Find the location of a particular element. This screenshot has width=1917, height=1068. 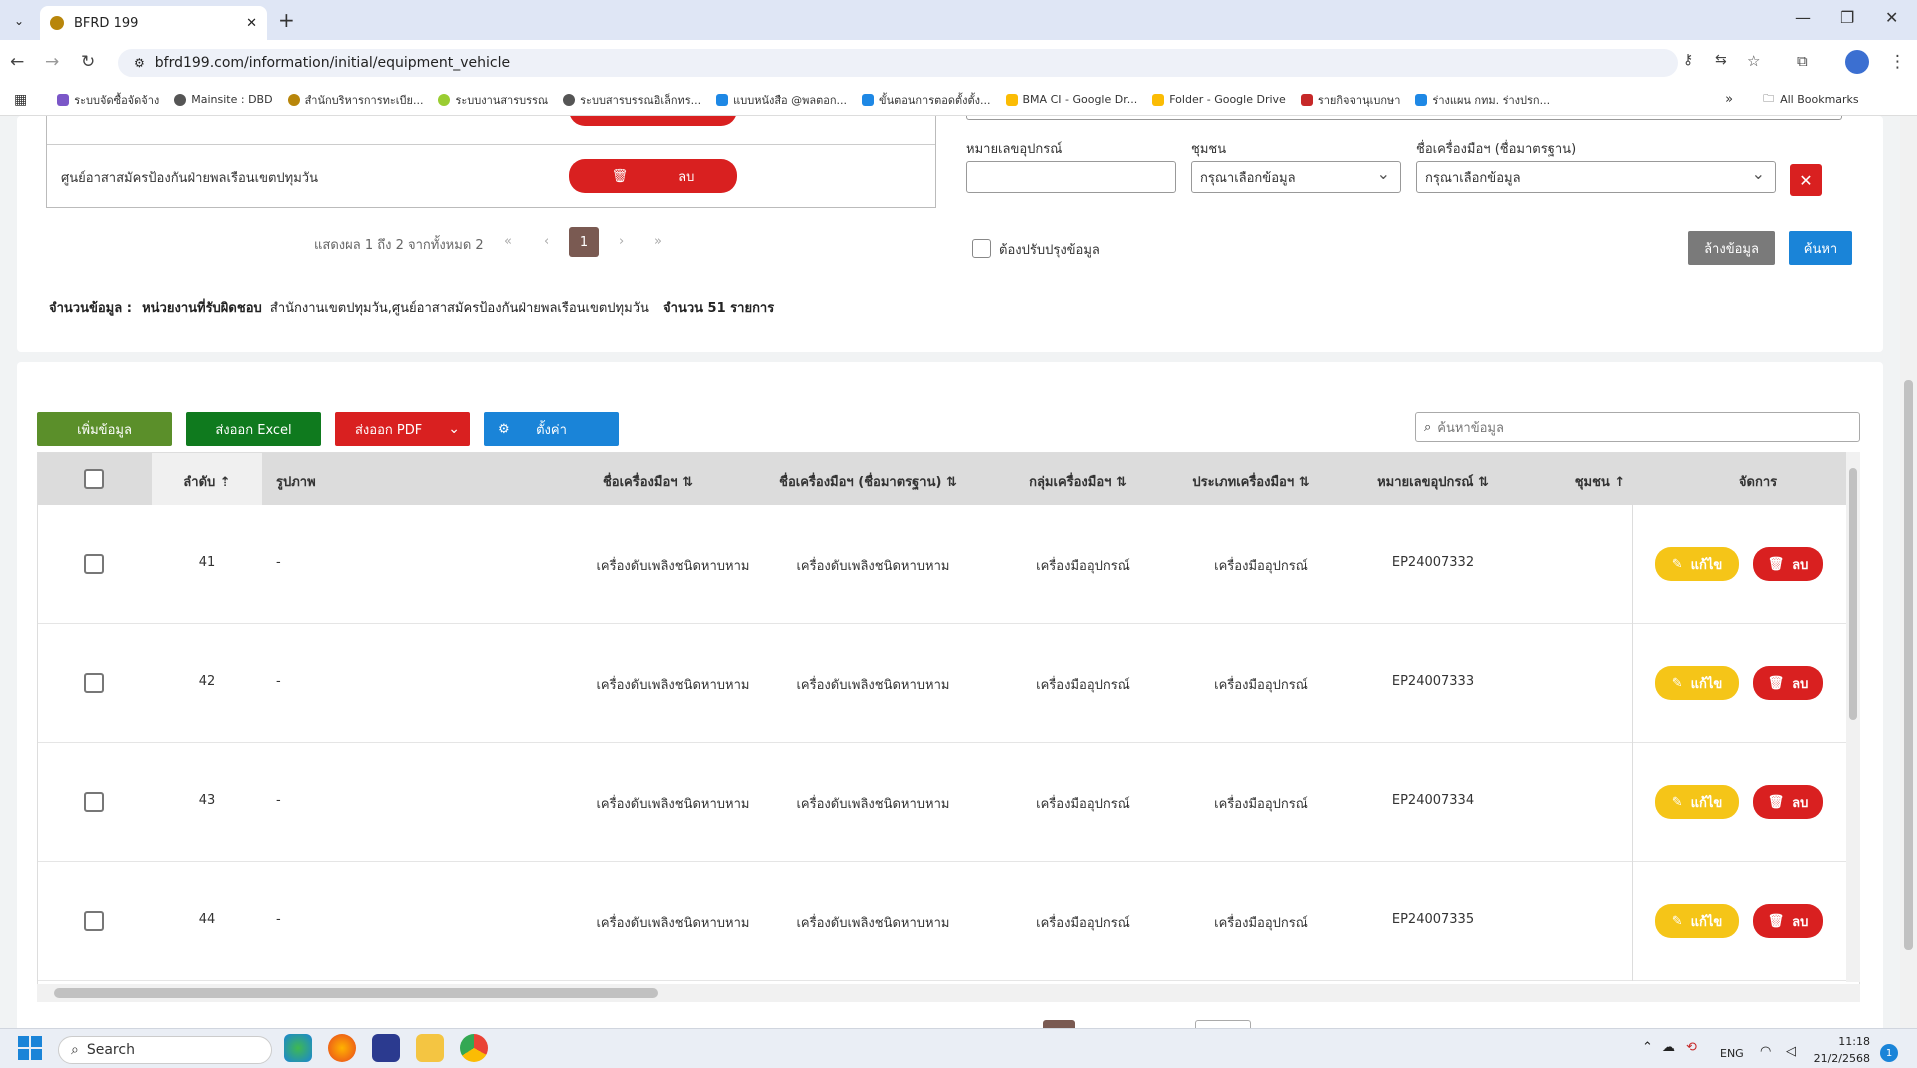

export-excel-button: ส่งออก Excel is located at coordinates (253, 429).